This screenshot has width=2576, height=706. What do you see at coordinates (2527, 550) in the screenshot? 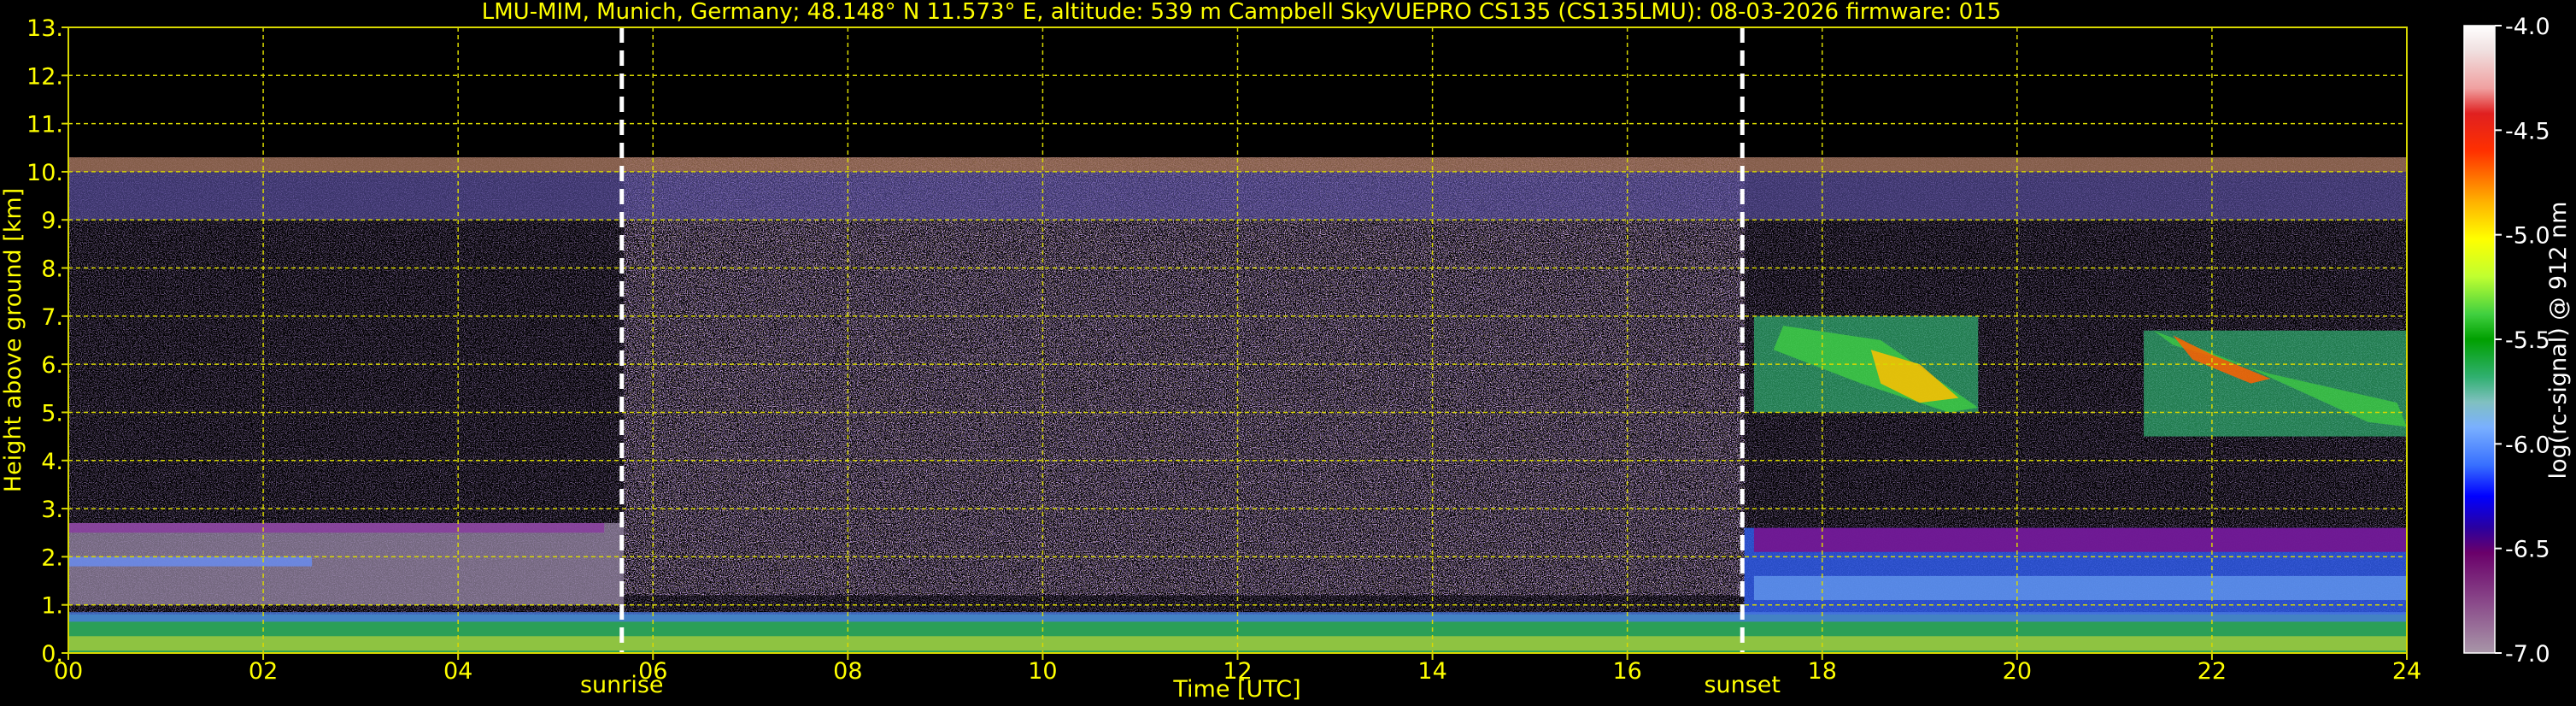
I see `colorbar-tick-label: -6.5` at bounding box center [2527, 550].